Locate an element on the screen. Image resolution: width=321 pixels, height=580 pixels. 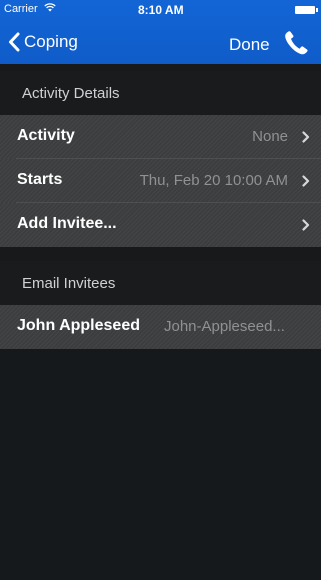
section-header-activity-details: Activity Details is located at coordinates (160, 93).